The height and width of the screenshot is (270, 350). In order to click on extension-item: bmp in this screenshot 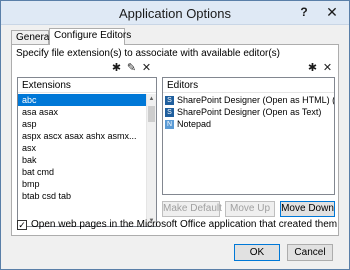, I will do `click(82, 184)`.